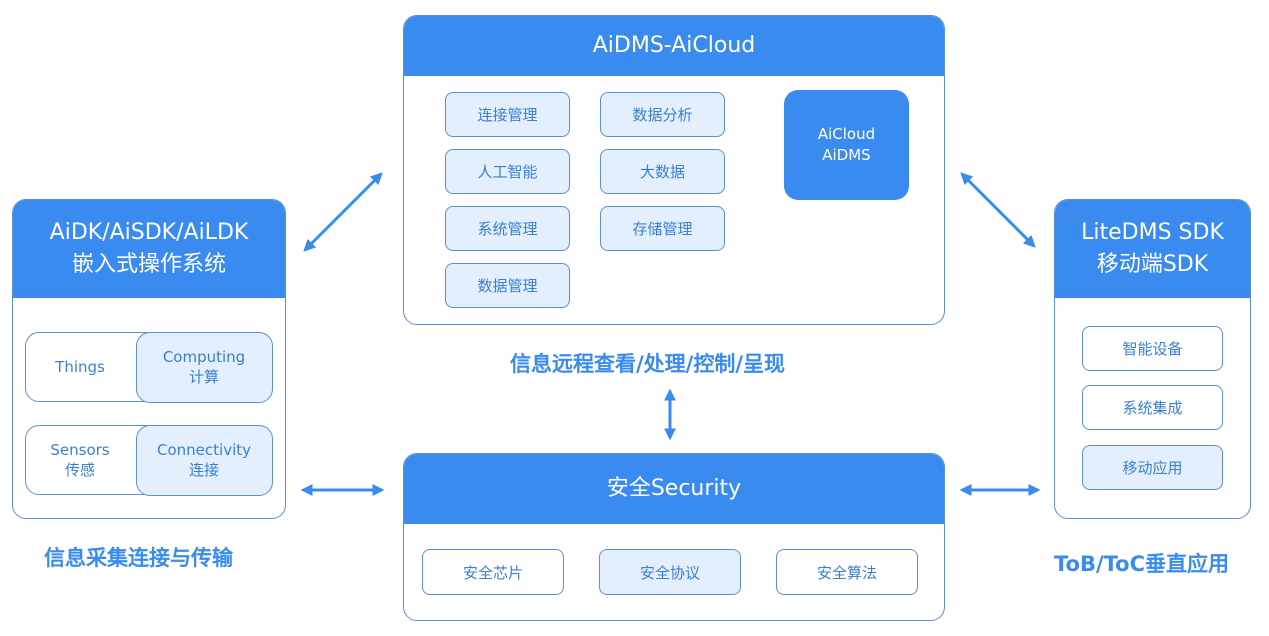 The image size is (1269, 636). Describe the element at coordinates (998, 210) in the screenshot. I see `arrow-cloud-mobile` at that location.